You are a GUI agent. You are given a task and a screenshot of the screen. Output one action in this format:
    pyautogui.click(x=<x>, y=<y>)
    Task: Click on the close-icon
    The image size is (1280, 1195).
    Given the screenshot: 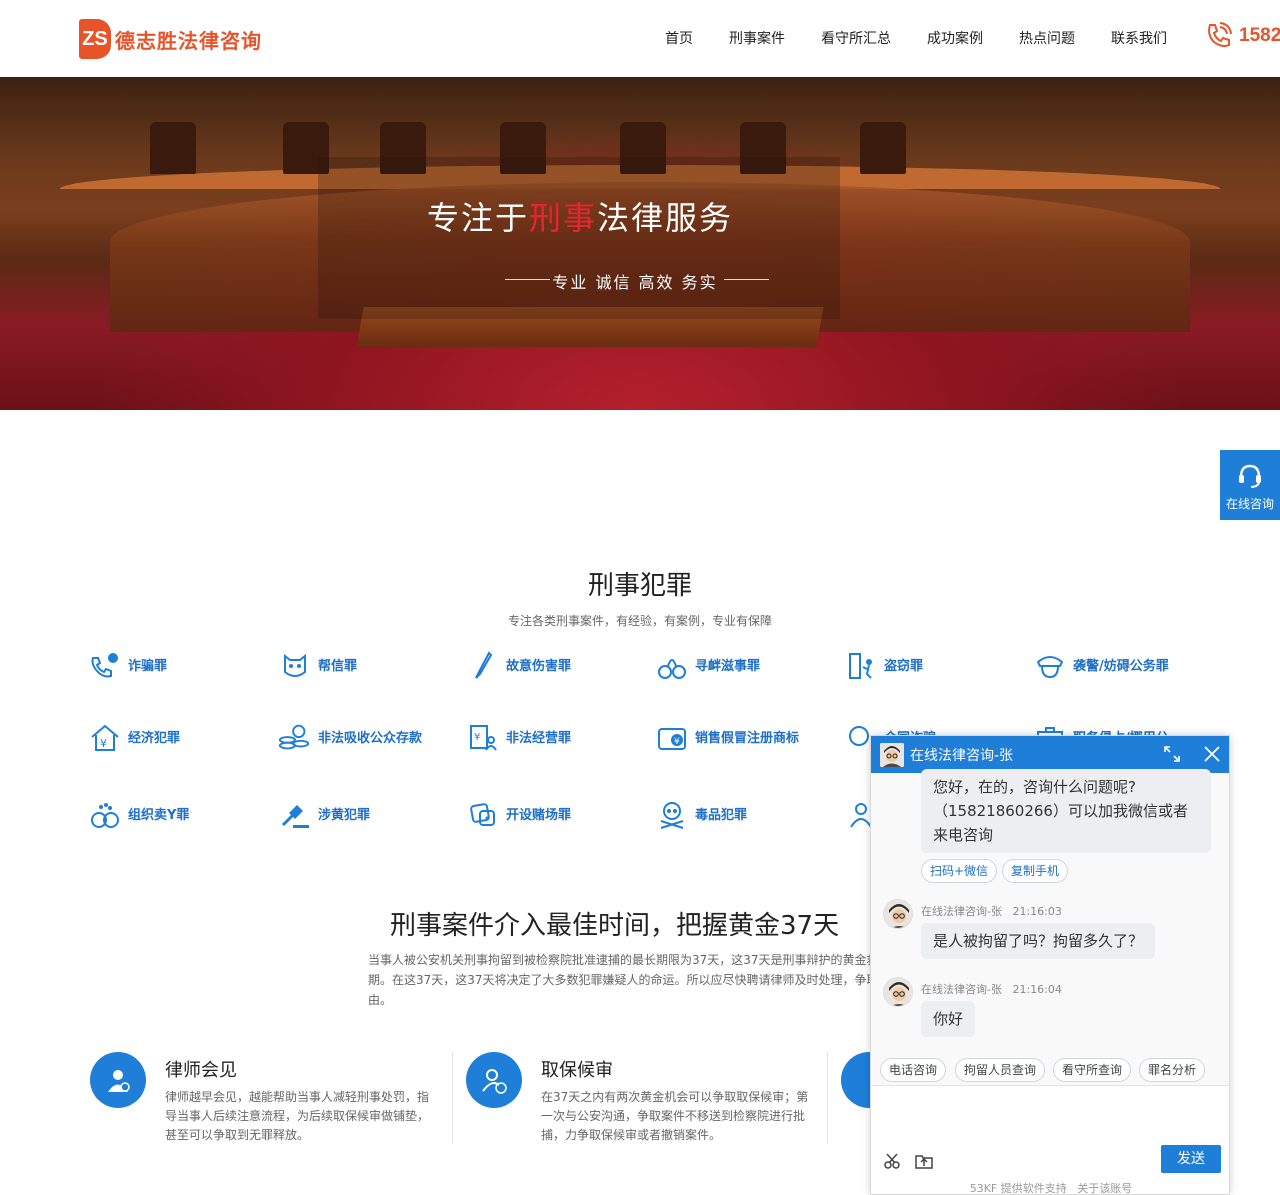 What is the action you would take?
    pyautogui.click(x=1212, y=754)
    